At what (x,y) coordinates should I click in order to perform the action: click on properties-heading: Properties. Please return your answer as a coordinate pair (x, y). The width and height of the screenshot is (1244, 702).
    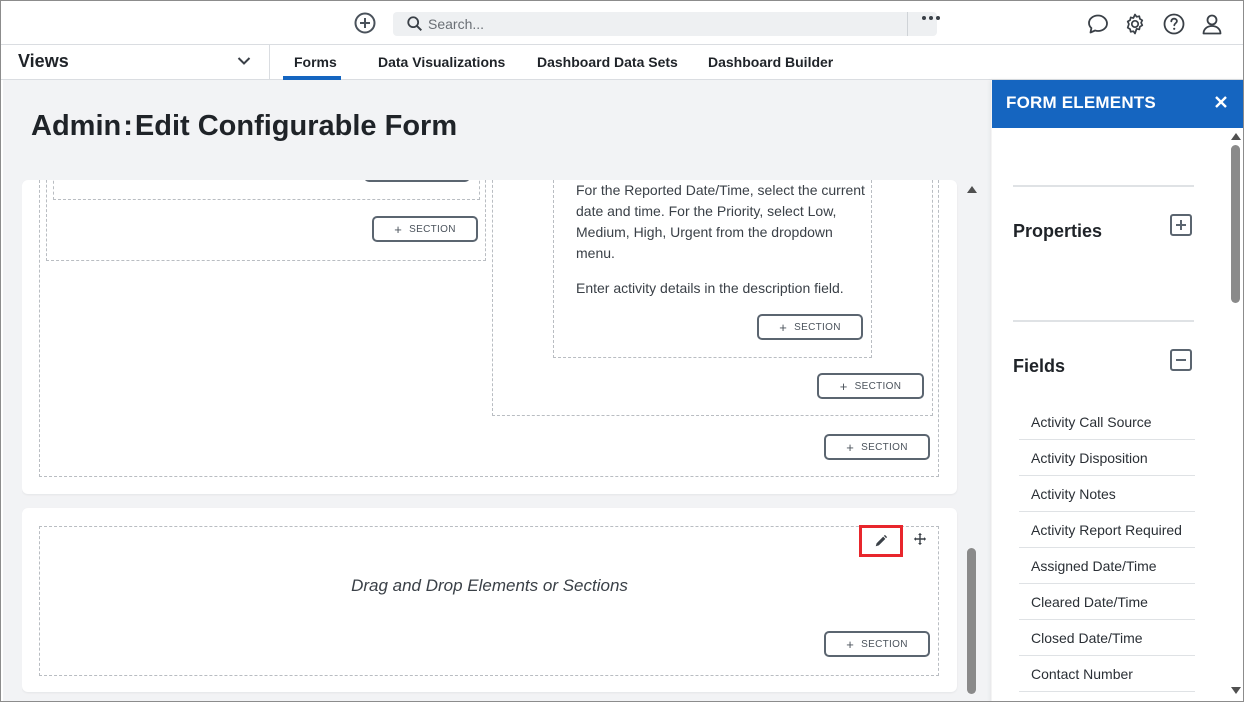
    Looking at the image, I should click on (1058, 231).